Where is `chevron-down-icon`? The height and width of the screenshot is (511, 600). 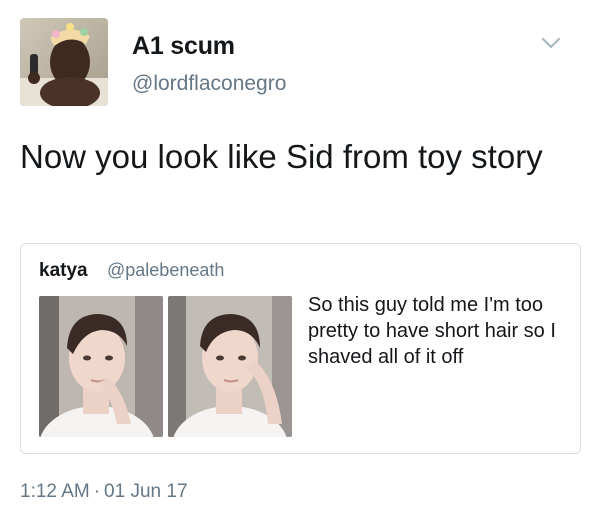 chevron-down-icon is located at coordinates (551, 43).